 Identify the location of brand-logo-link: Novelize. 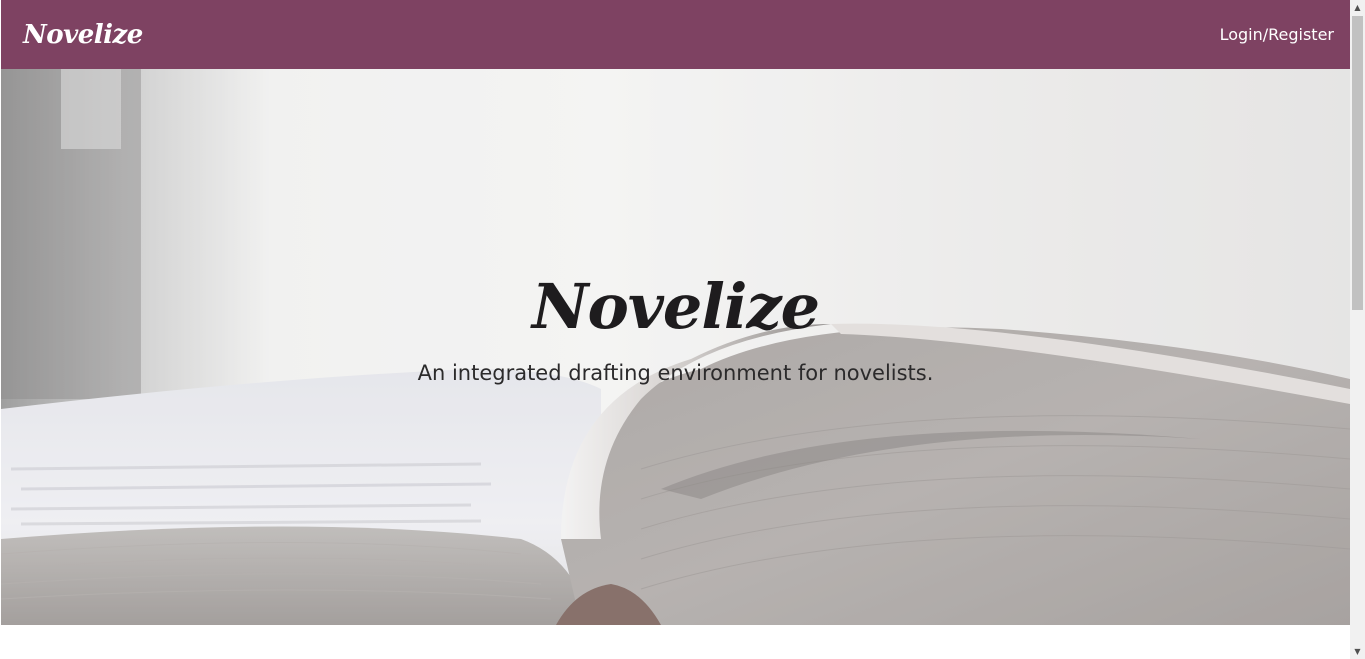
(83, 35).